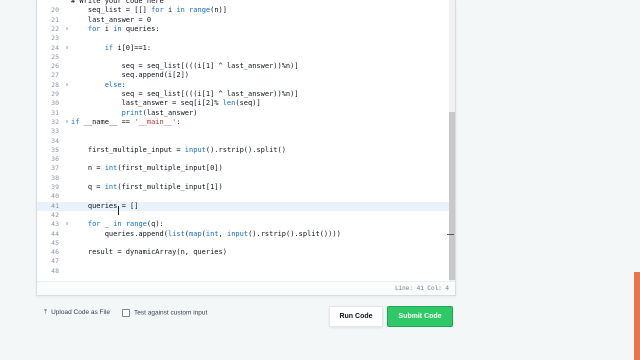  Describe the element at coordinates (243, 215) in the screenshot. I see `code-line: 42` at that location.